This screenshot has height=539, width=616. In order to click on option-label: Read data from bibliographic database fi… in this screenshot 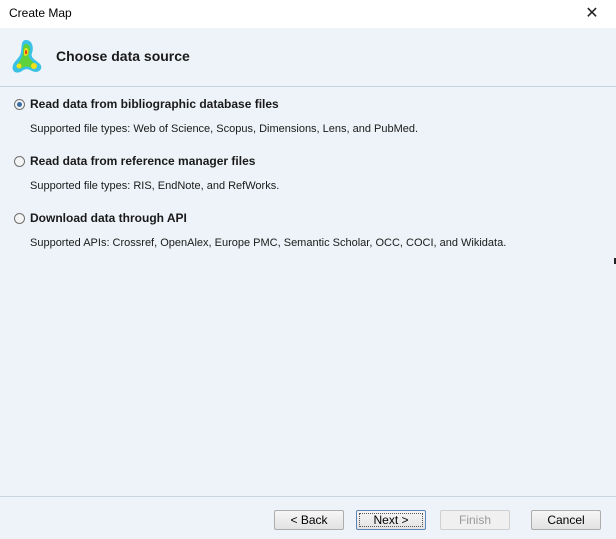, I will do `click(154, 104)`.